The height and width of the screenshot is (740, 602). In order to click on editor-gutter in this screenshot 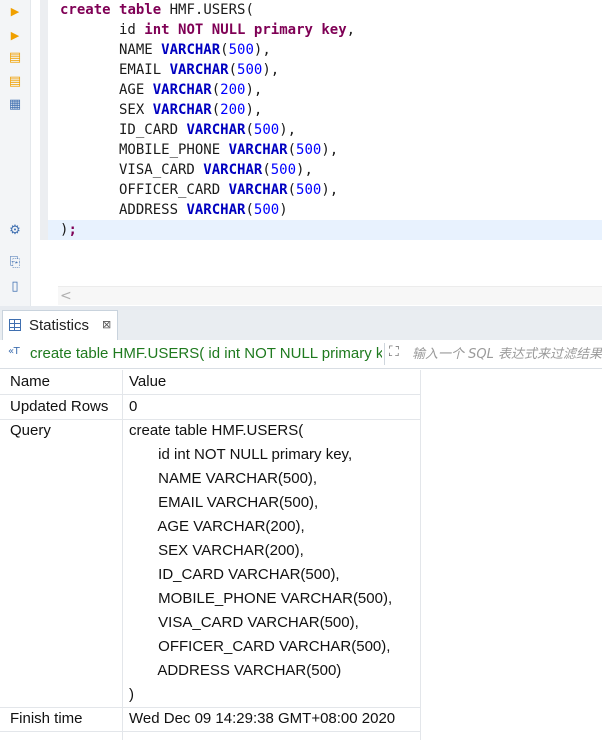, I will do `click(44, 120)`.